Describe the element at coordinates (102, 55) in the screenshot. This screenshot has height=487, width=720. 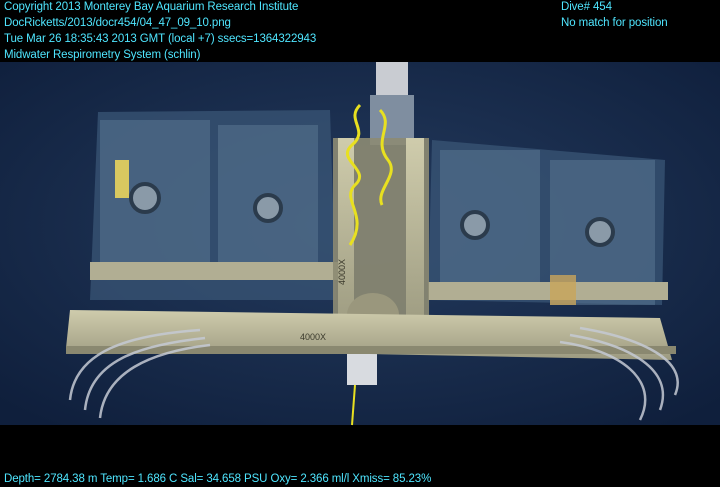
I see `system-line: Midwater Respirometry System (schlin)` at that location.